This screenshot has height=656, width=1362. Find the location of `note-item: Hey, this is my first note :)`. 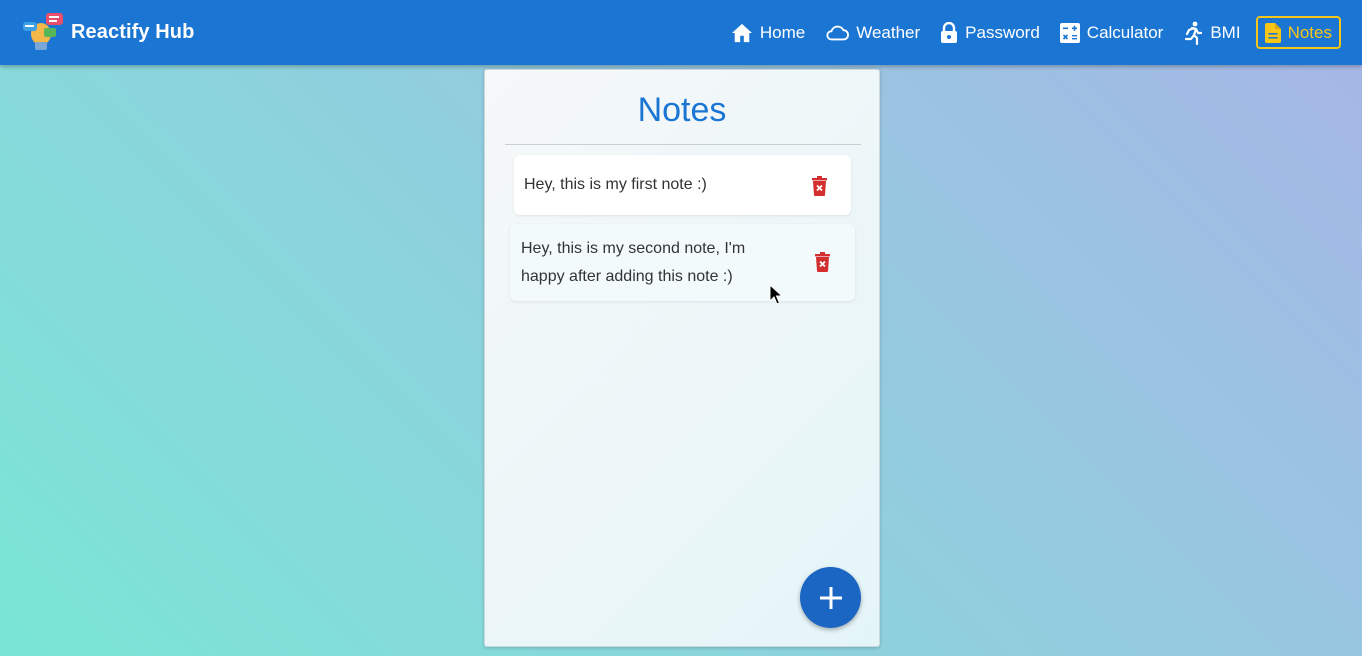

note-item: Hey, this is my first note :) is located at coordinates (682, 185).